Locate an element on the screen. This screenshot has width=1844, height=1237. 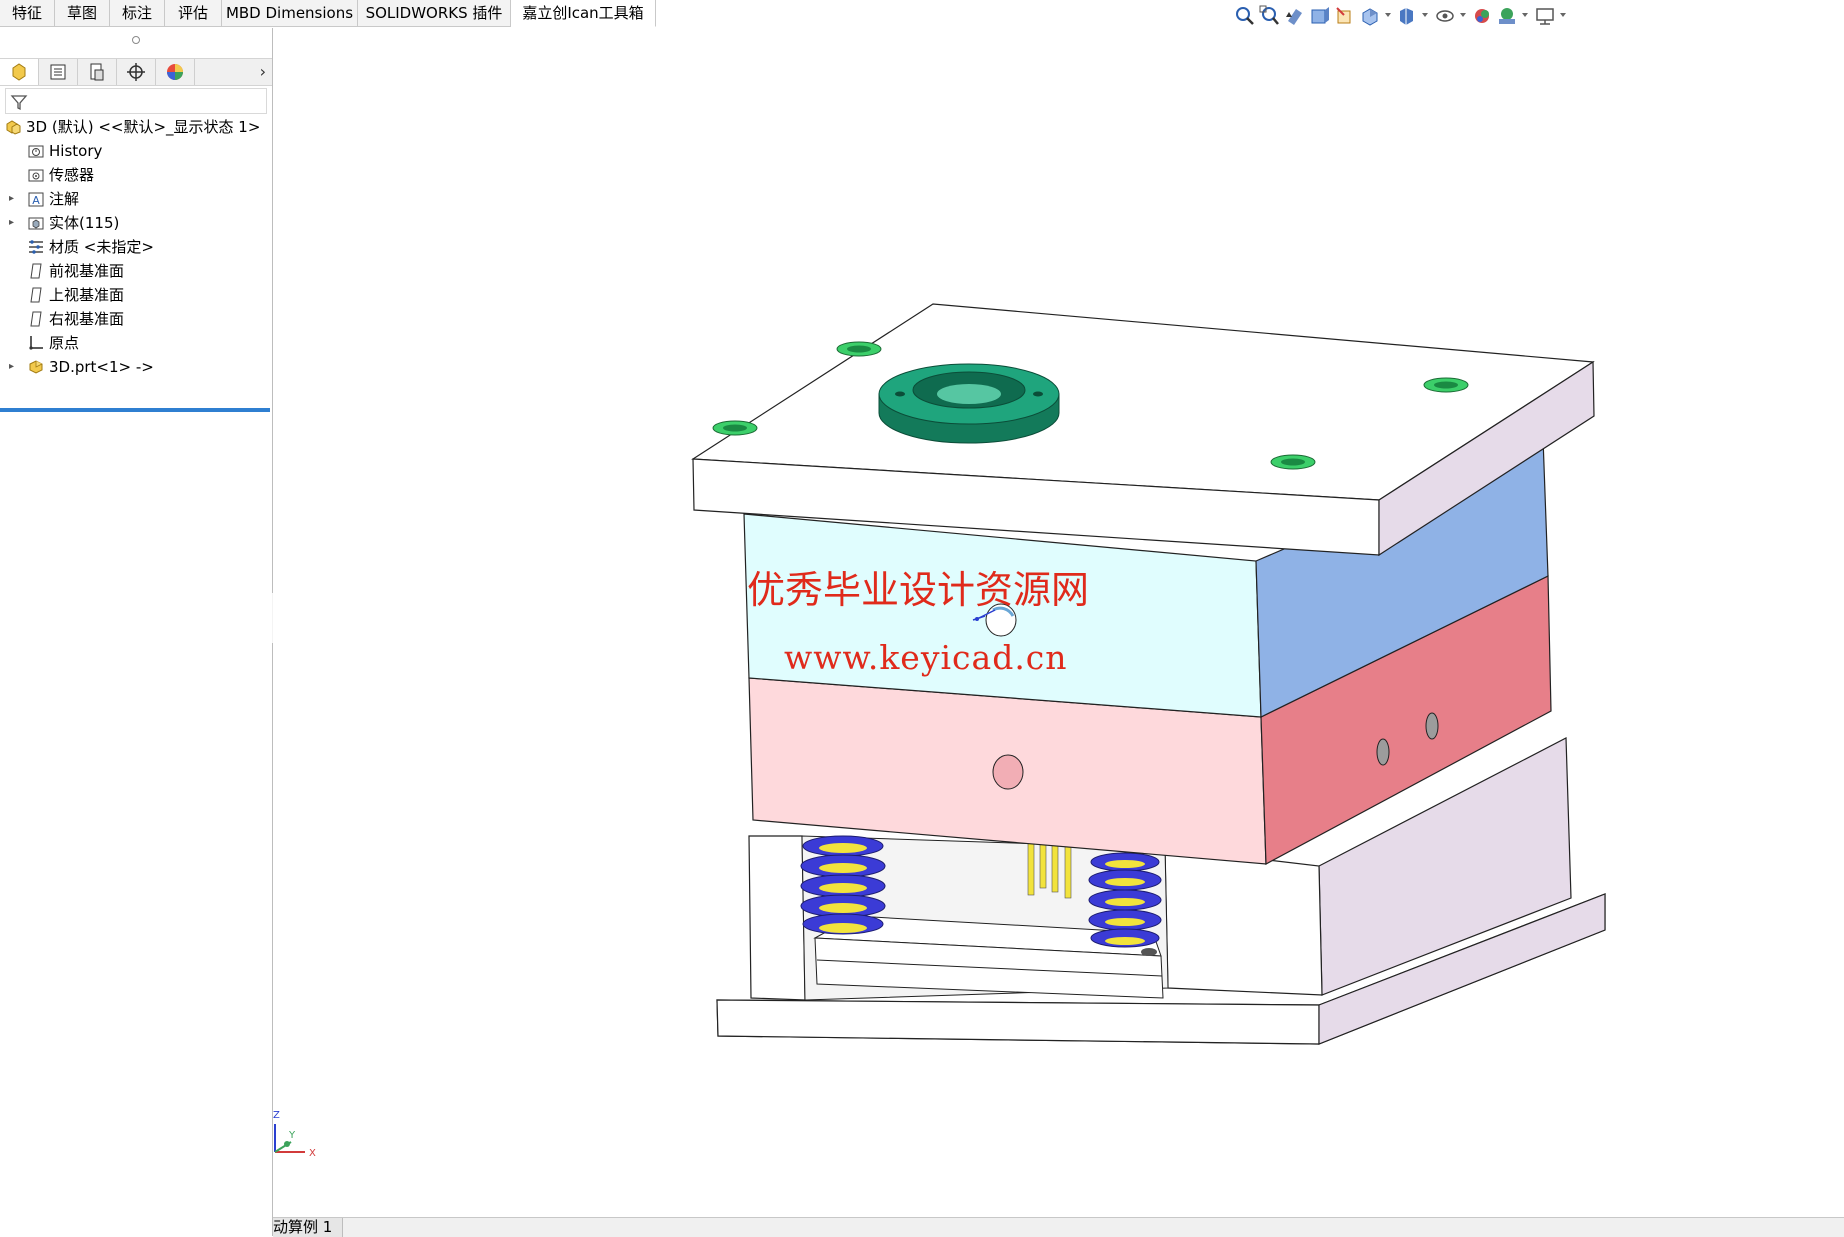
heads-up-view-toolbar is located at coordinates (1424, 16).